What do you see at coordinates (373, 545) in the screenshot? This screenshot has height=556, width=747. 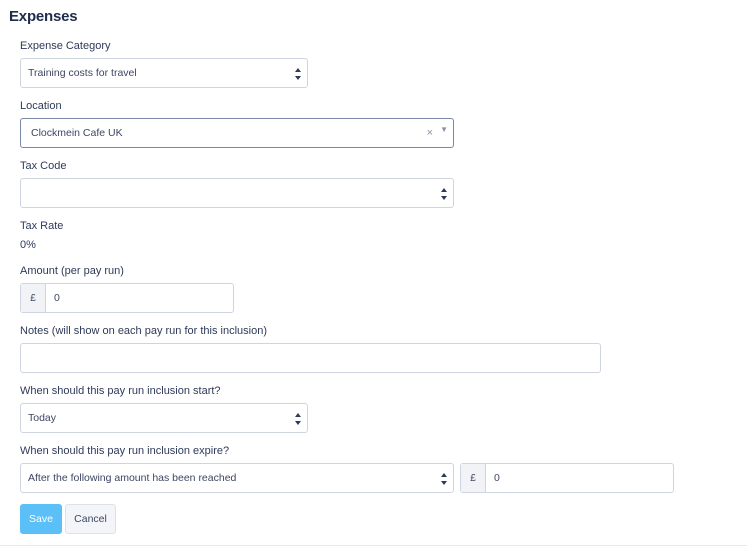 I see `divider` at bounding box center [373, 545].